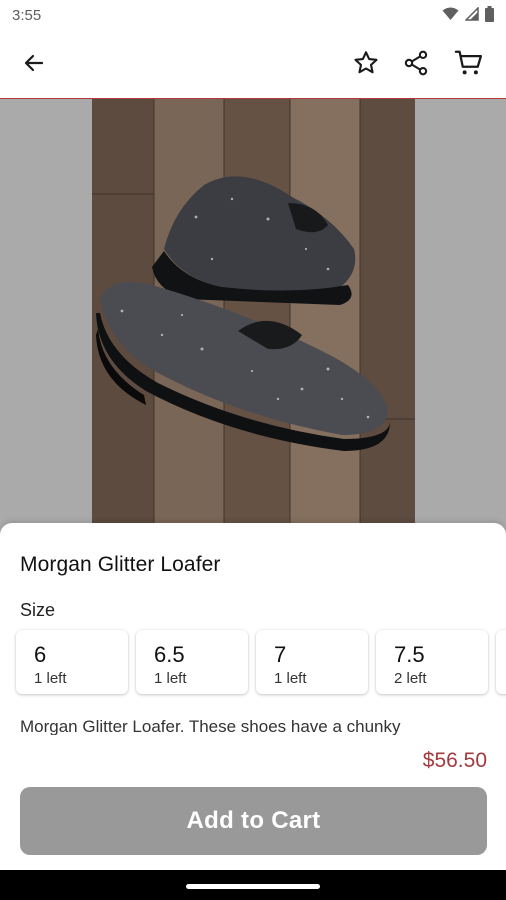 The width and height of the screenshot is (506, 900). What do you see at coordinates (471, 15) in the screenshot?
I see `signal-icon` at bounding box center [471, 15].